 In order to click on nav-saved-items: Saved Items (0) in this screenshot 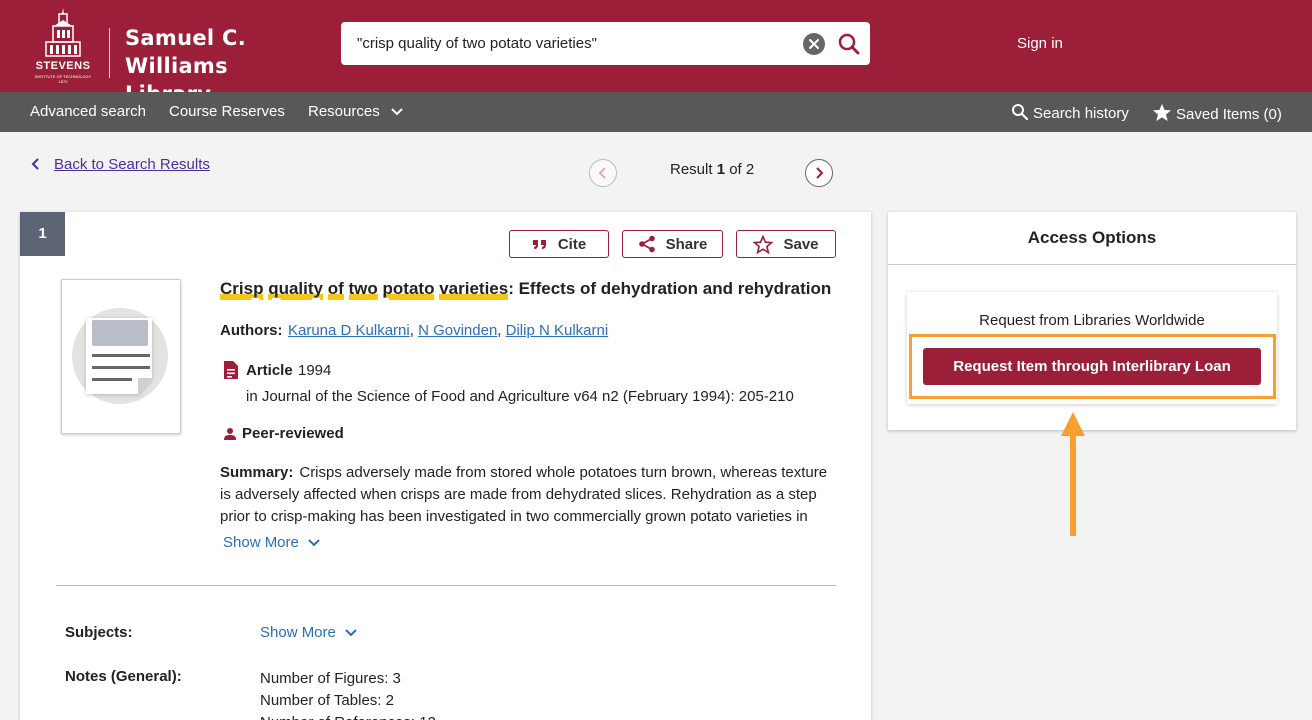, I will do `click(1217, 113)`.